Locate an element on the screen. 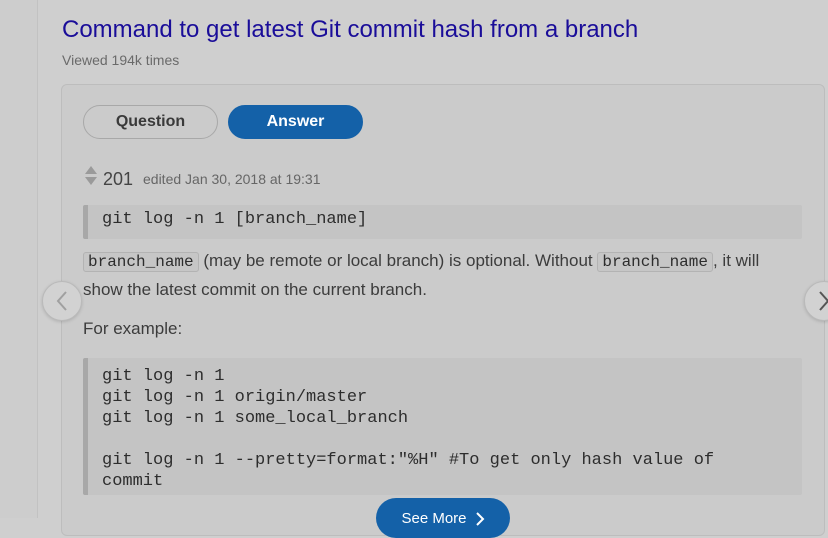 Image resolution: width=828 pixels, height=538 pixels. example-label: For example: is located at coordinates (133, 328).